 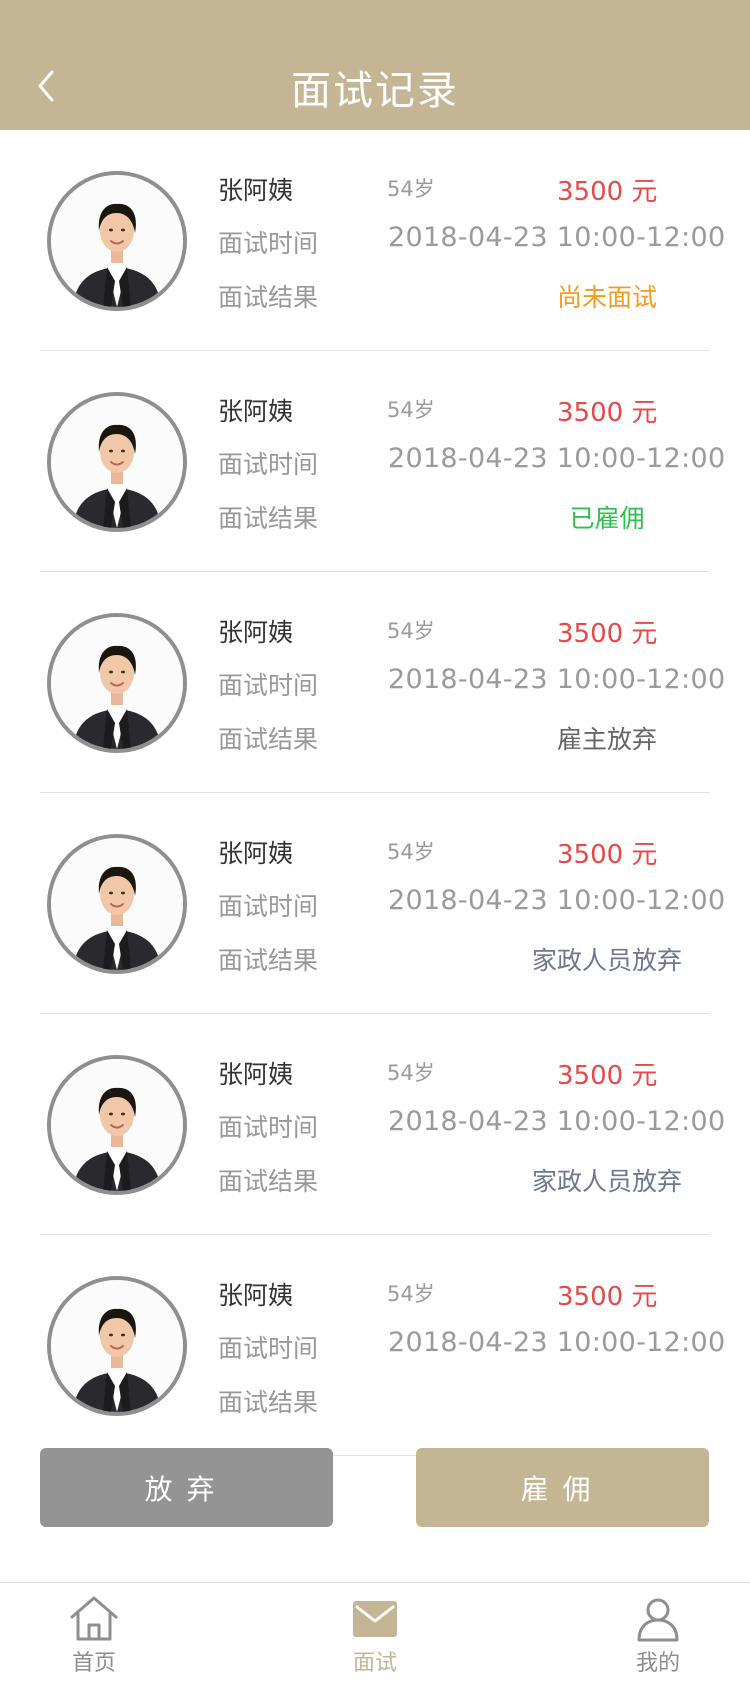 What do you see at coordinates (375, 65) in the screenshot?
I see `app-header: 面试记录` at bounding box center [375, 65].